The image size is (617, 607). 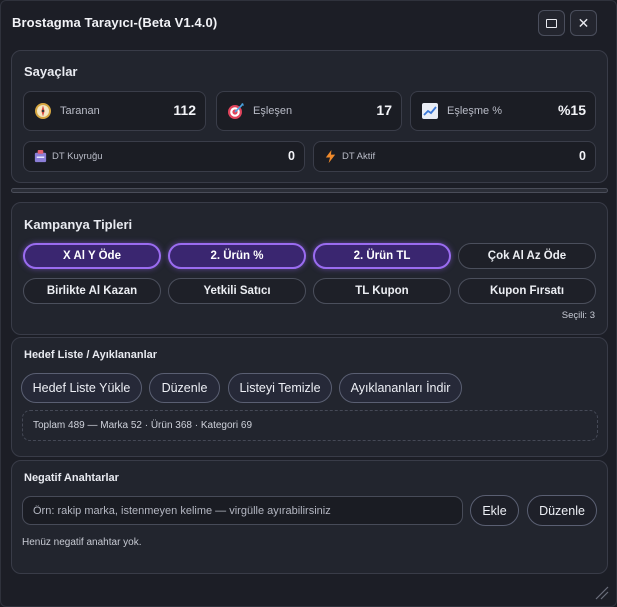 What do you see at coordinates (384, 110) in the screenshot?
I see `stat-value: 17` at bounding box center [384, 110].